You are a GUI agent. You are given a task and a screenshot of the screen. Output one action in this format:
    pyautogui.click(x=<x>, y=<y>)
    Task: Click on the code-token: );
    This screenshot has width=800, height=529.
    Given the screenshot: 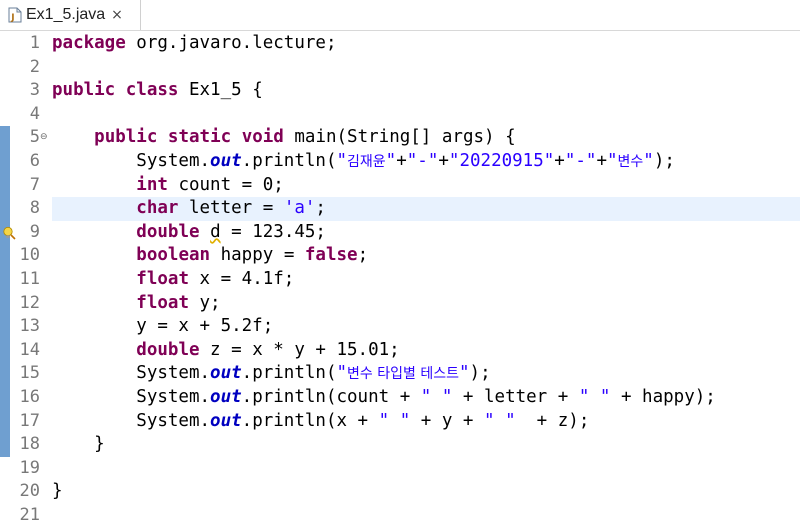 What is the action you would take?
    pyautogui.click(x=664, y=161)
    